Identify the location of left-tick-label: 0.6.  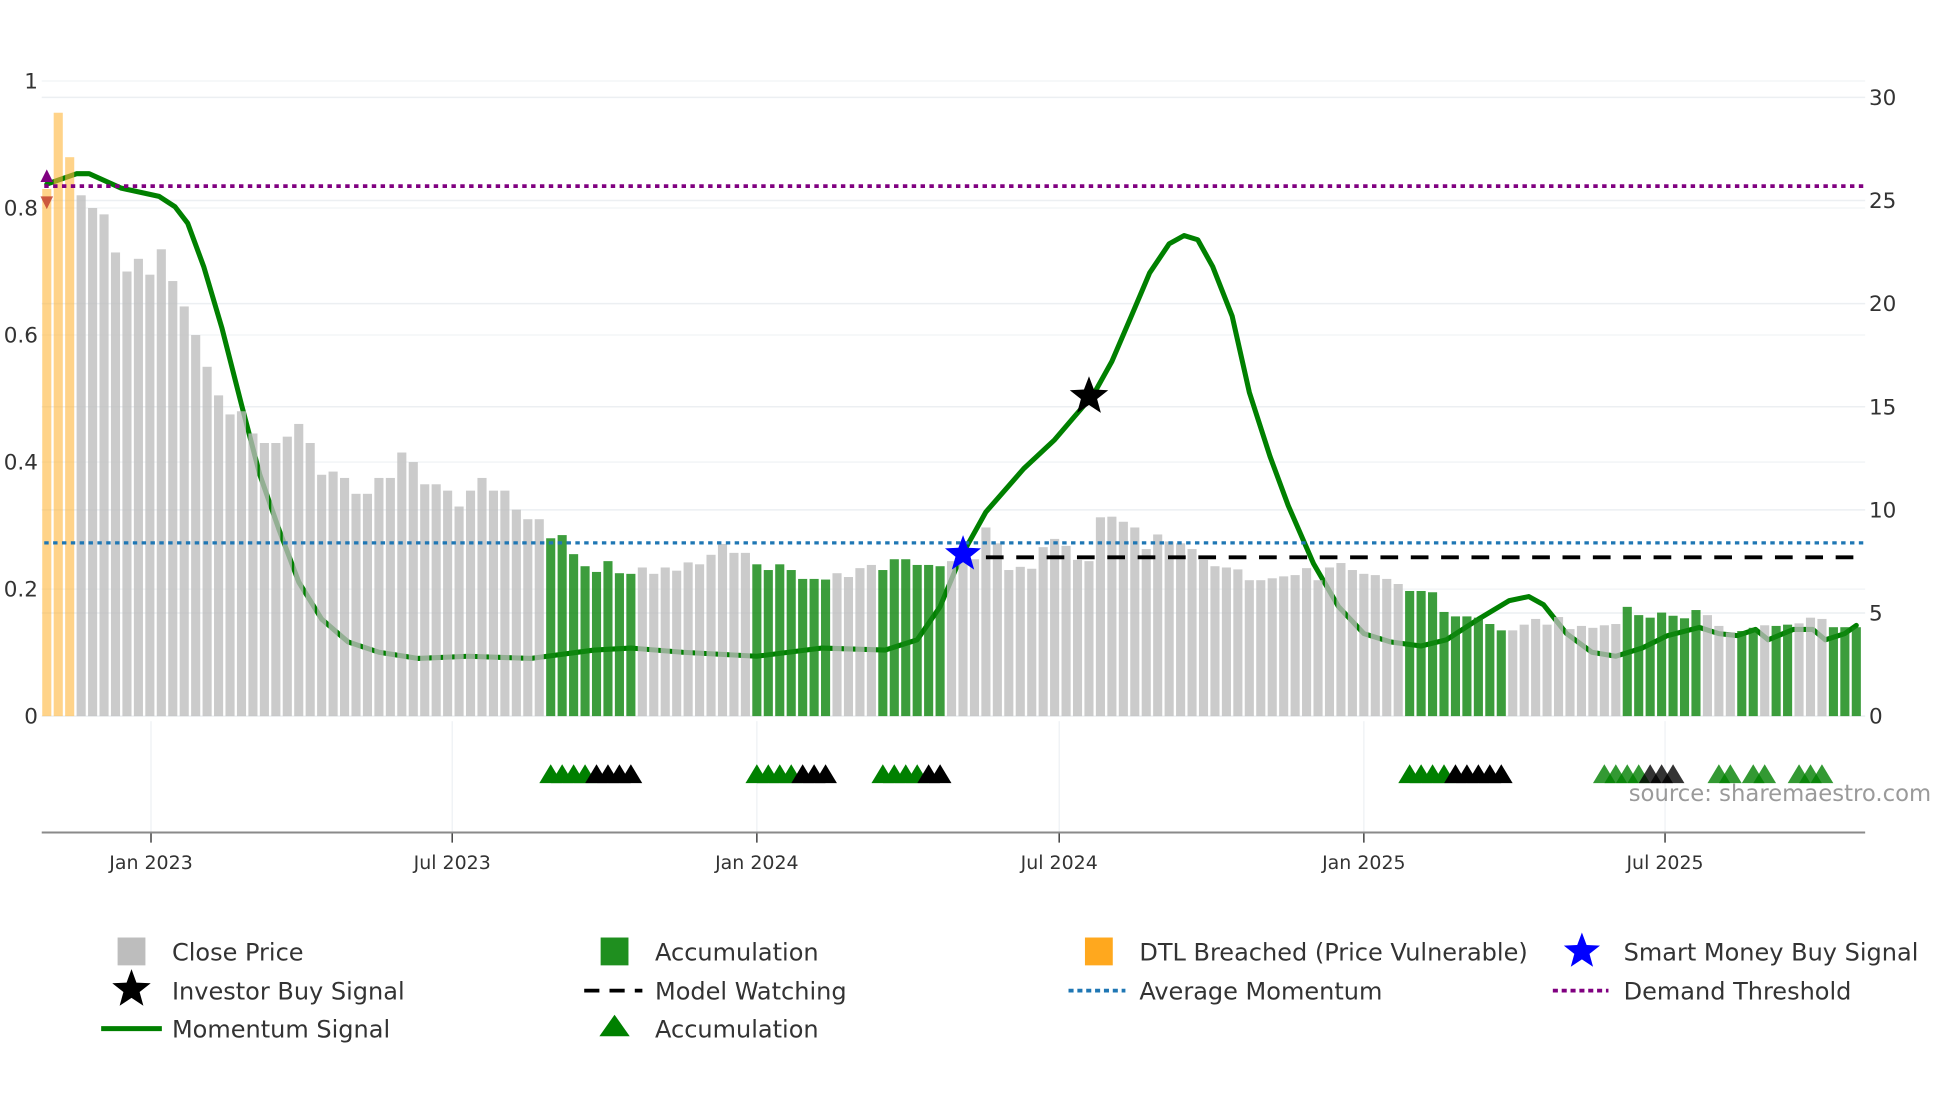
(21, 336).